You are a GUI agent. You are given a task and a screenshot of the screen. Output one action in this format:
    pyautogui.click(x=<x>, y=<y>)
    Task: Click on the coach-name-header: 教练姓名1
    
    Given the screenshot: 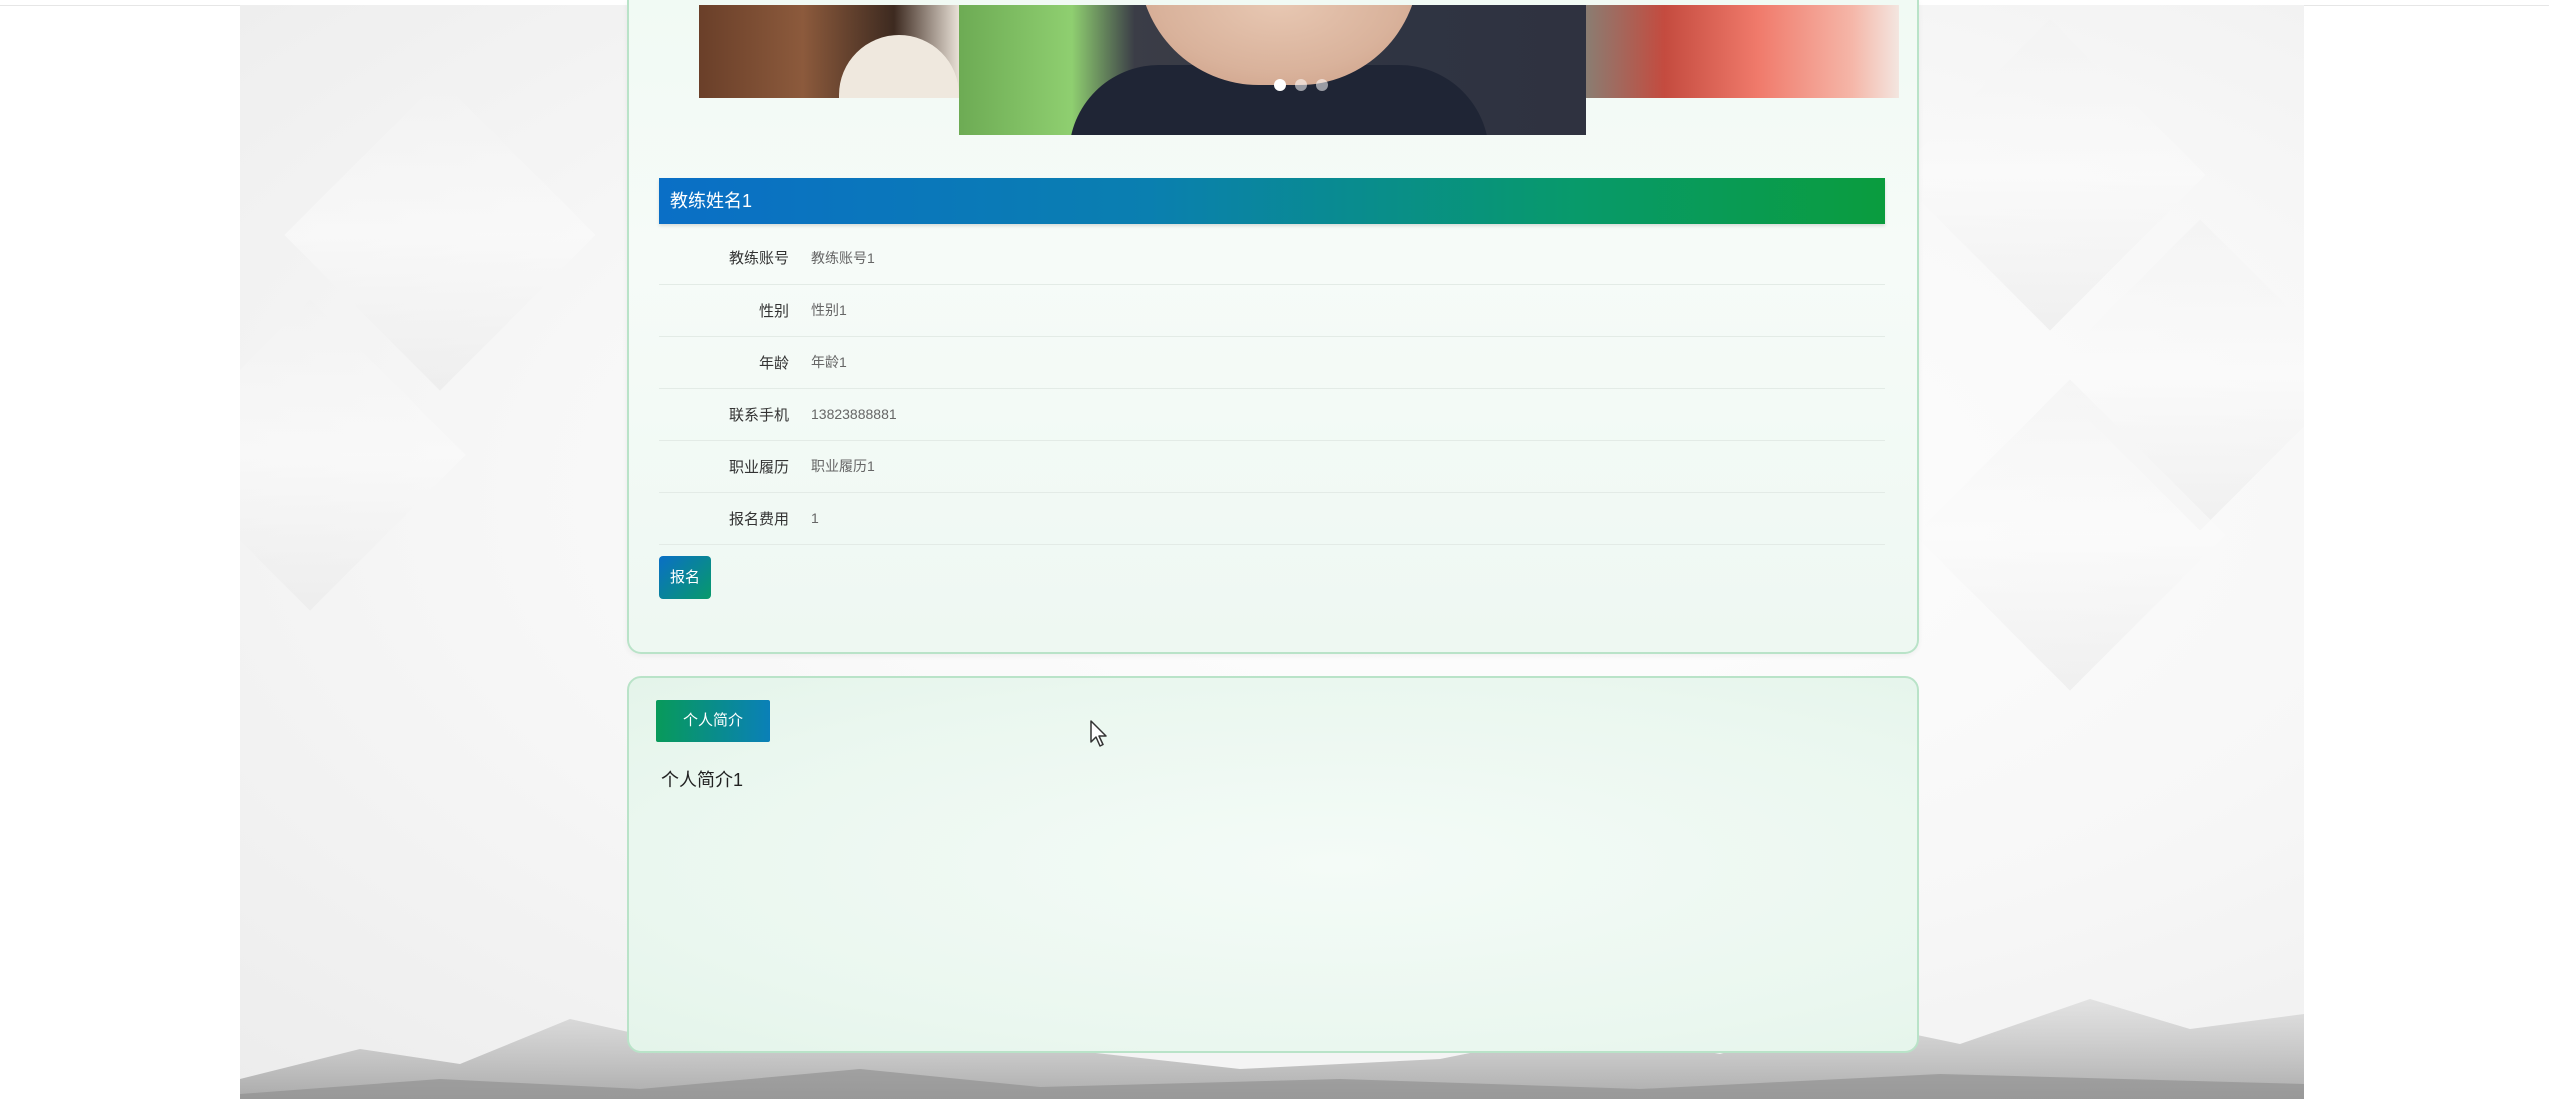 What is the action you would take?
    pyautogui.click(x=1272, y=201)
    